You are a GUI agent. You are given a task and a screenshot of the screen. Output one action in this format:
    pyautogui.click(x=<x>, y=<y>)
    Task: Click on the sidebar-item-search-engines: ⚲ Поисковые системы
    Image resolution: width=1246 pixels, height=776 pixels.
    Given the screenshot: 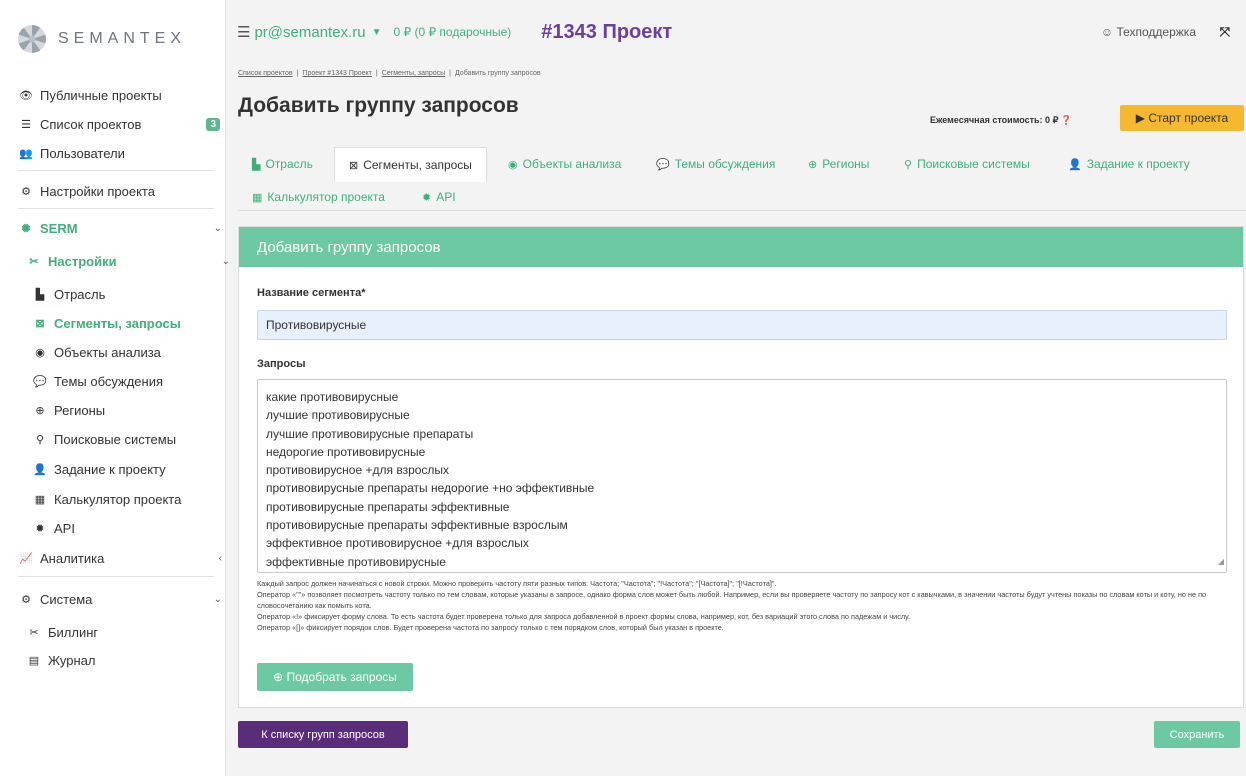 What is the action you would take?
    pyautogui.click(x=145, y=439)
    